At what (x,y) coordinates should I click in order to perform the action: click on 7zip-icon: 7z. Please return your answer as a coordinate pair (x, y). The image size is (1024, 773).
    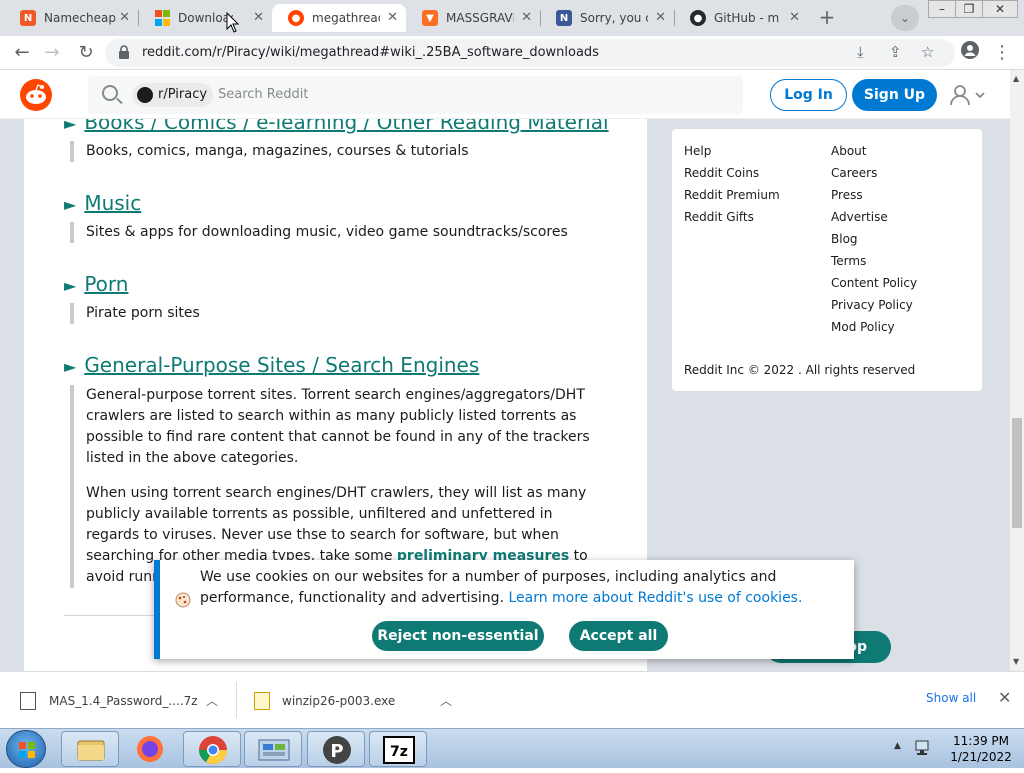
    Looking at the image, I should click on (398, 749).